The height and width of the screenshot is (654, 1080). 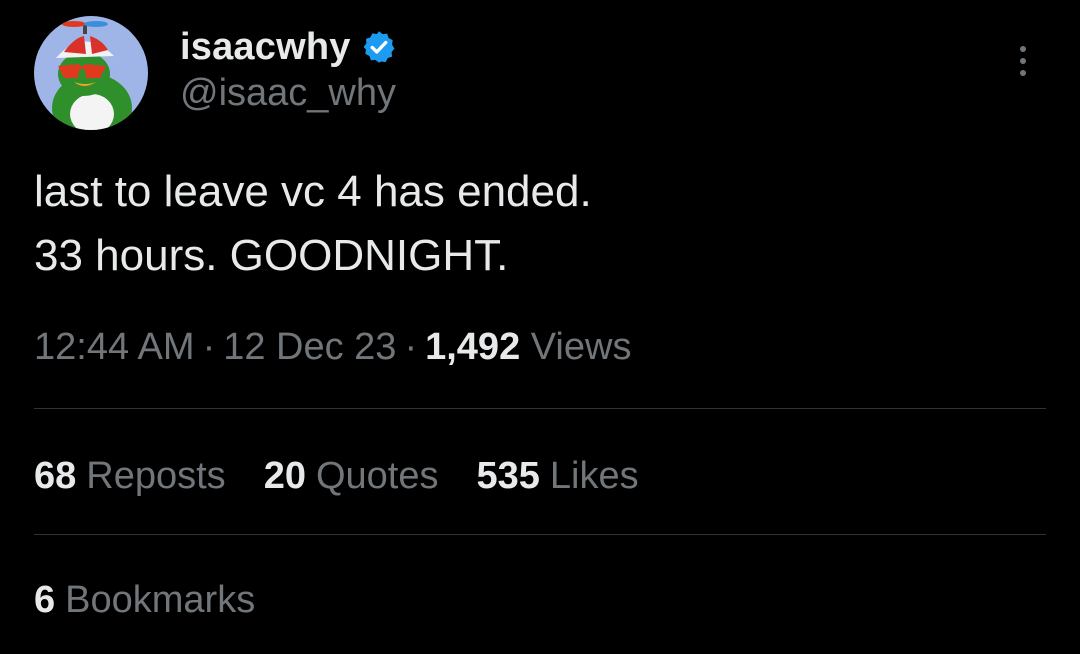 I want to click on engagement-stats: 68 Reposts 20 Quotes 535 Likes, so click(x=355, y=476).